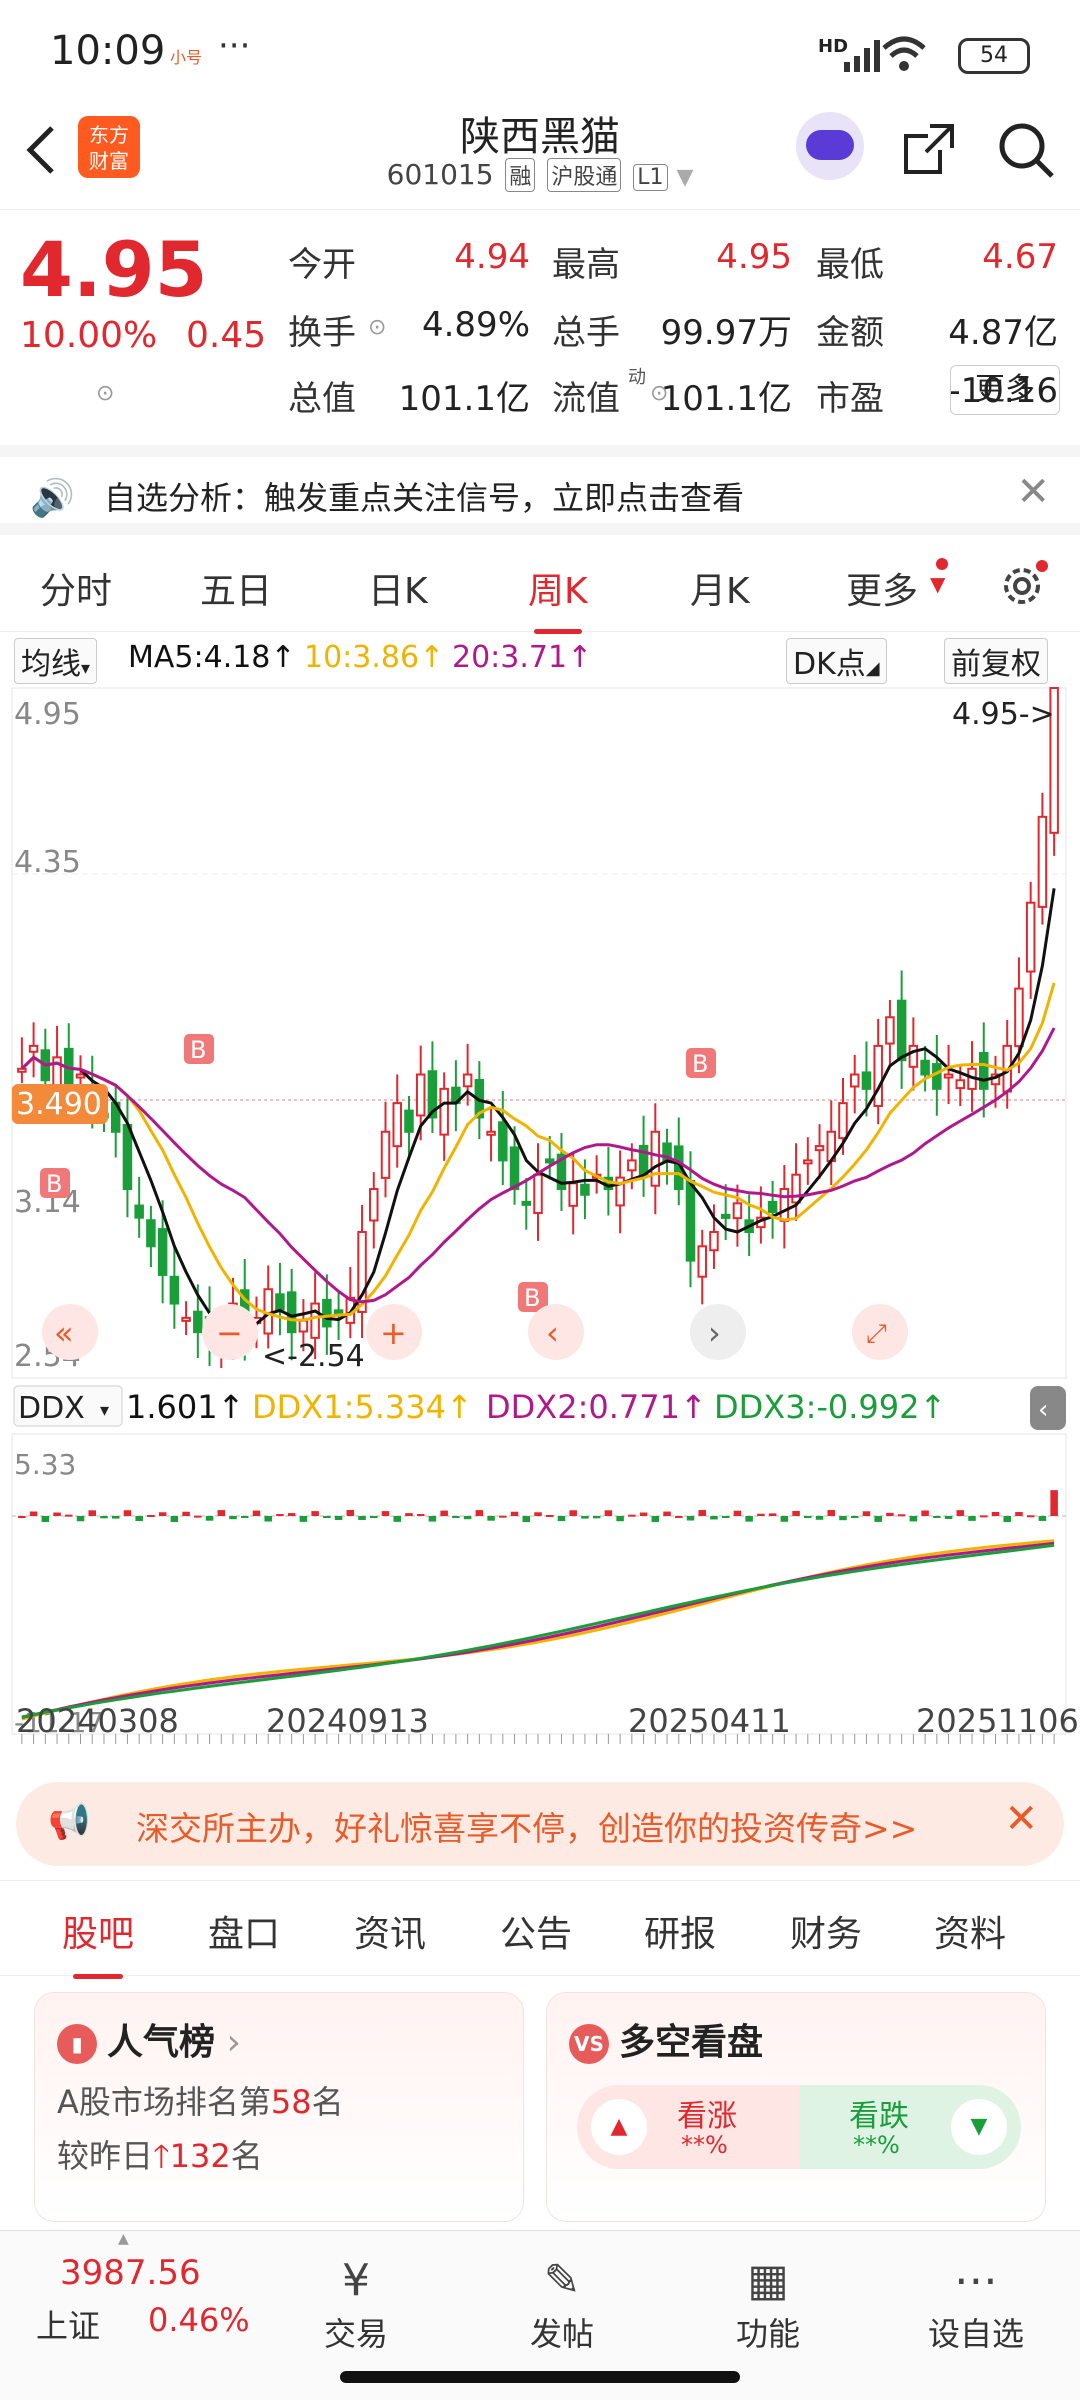 The image size is (1080, 2400). Describe the element at coordinates (596, 1407) in the screenshot. I see `ddx2-value: DDX2:0.771↑` at that location.